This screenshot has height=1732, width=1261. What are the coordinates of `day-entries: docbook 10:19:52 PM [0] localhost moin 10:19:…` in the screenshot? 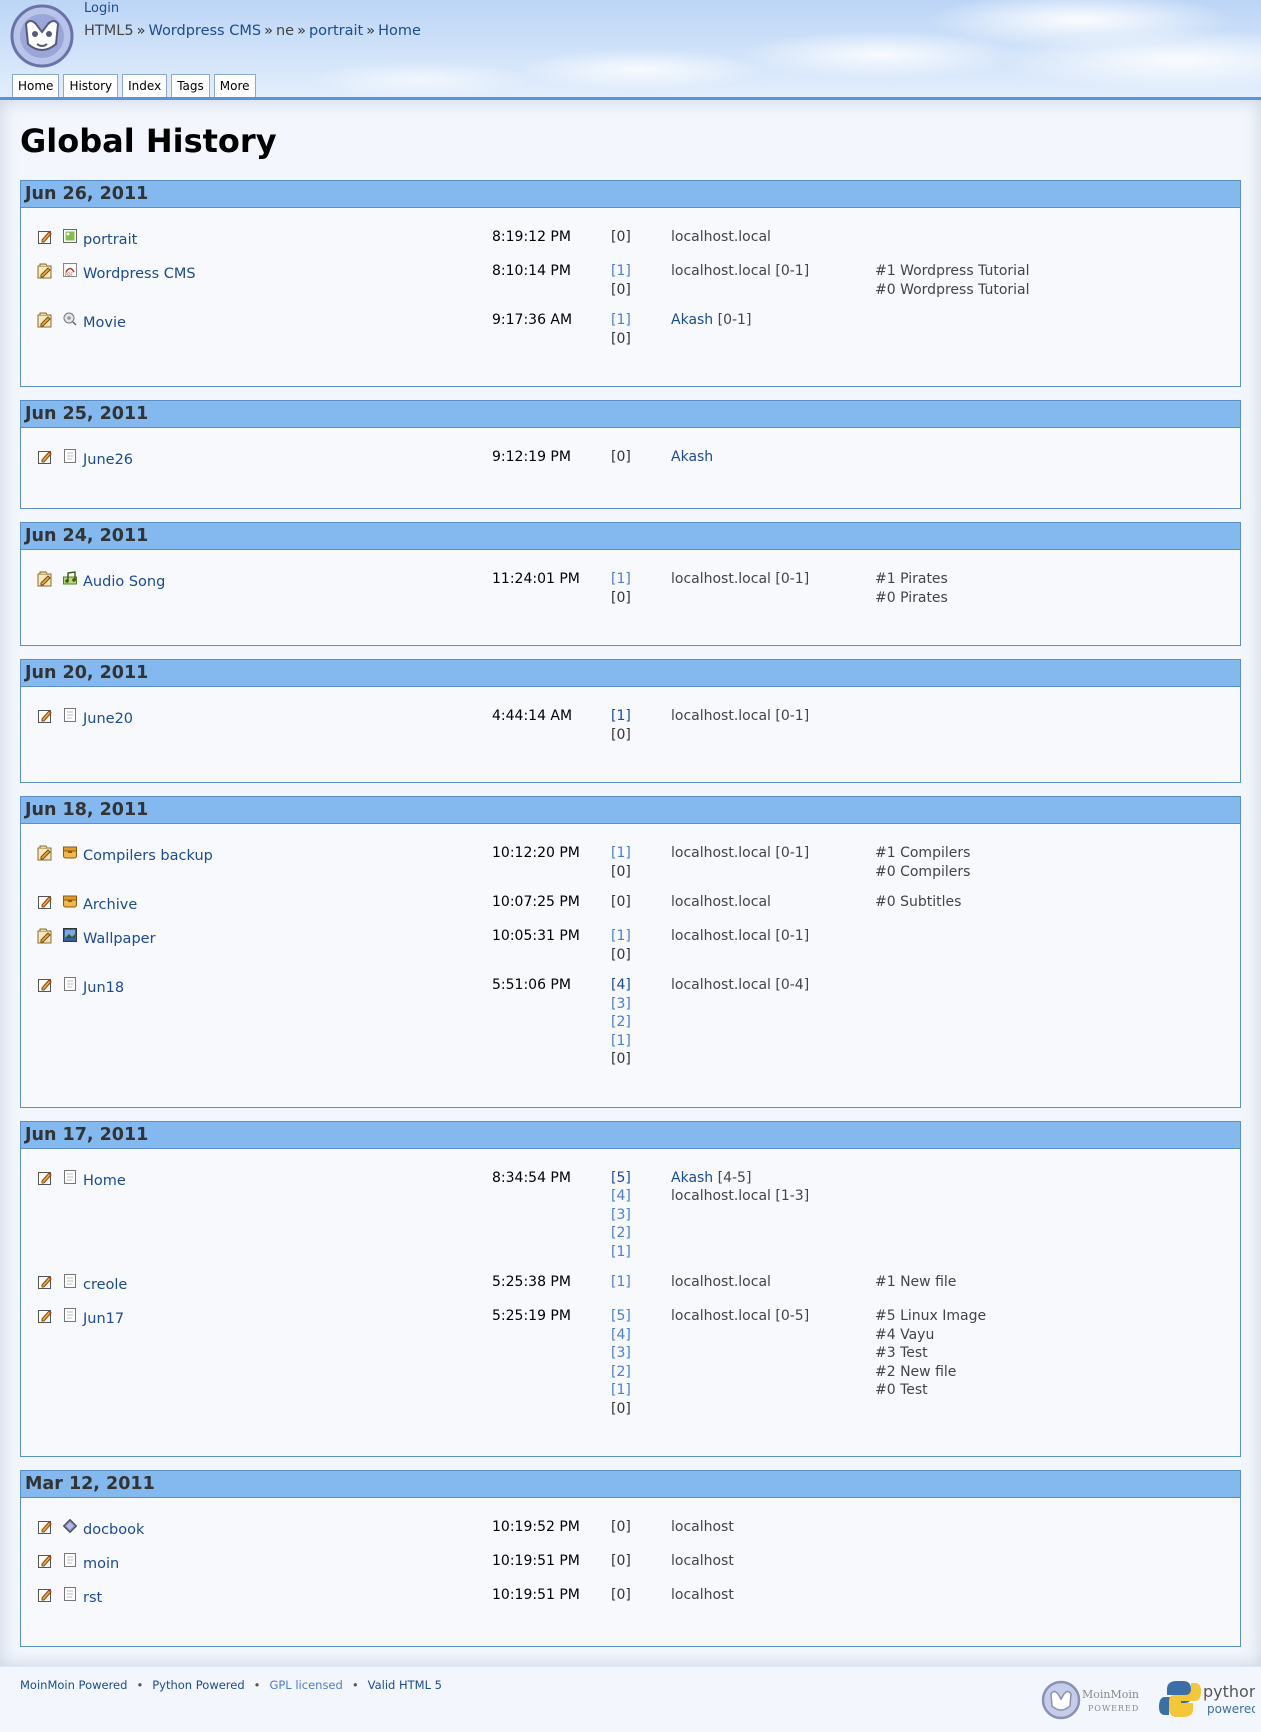 It's located at (630, 1572).